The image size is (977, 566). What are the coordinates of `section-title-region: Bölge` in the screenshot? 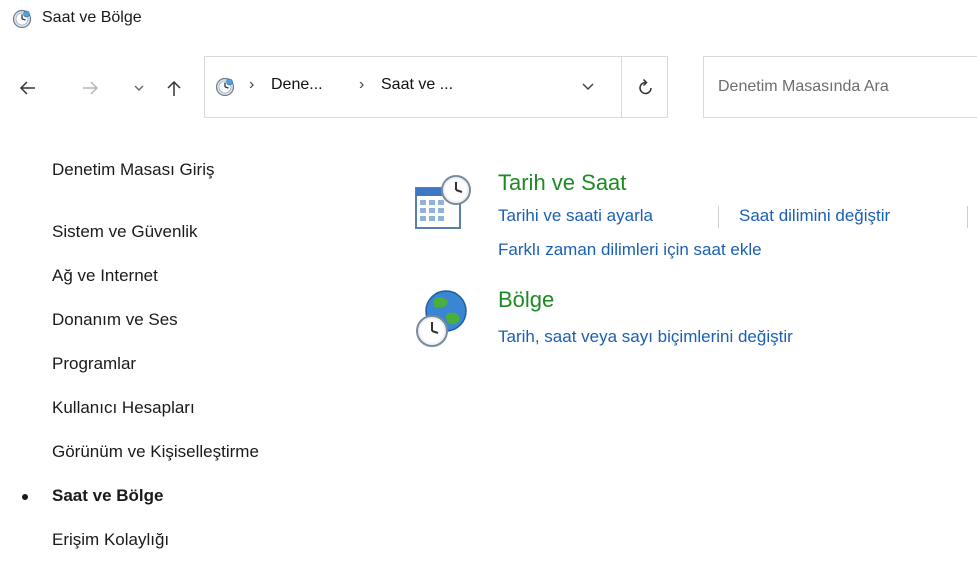 It's located at (526, 300).